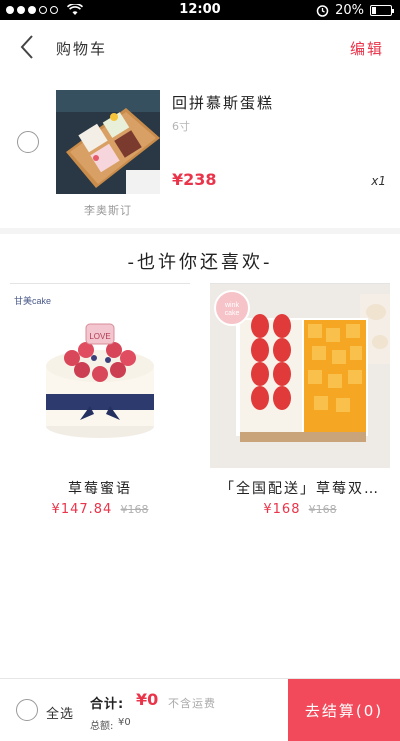 This screenshot has height=741, width=400. What do you see at coordinates (194, 179) in the screenshot?
I see `item-price: ¥238` at bounding box center [194, 179].